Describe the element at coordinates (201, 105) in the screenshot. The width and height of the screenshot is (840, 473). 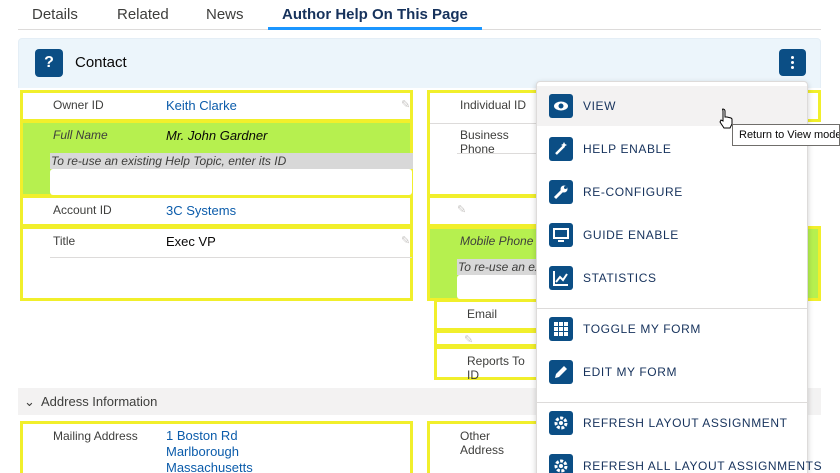
I see `owner-link: Keith Clarke` at that location.